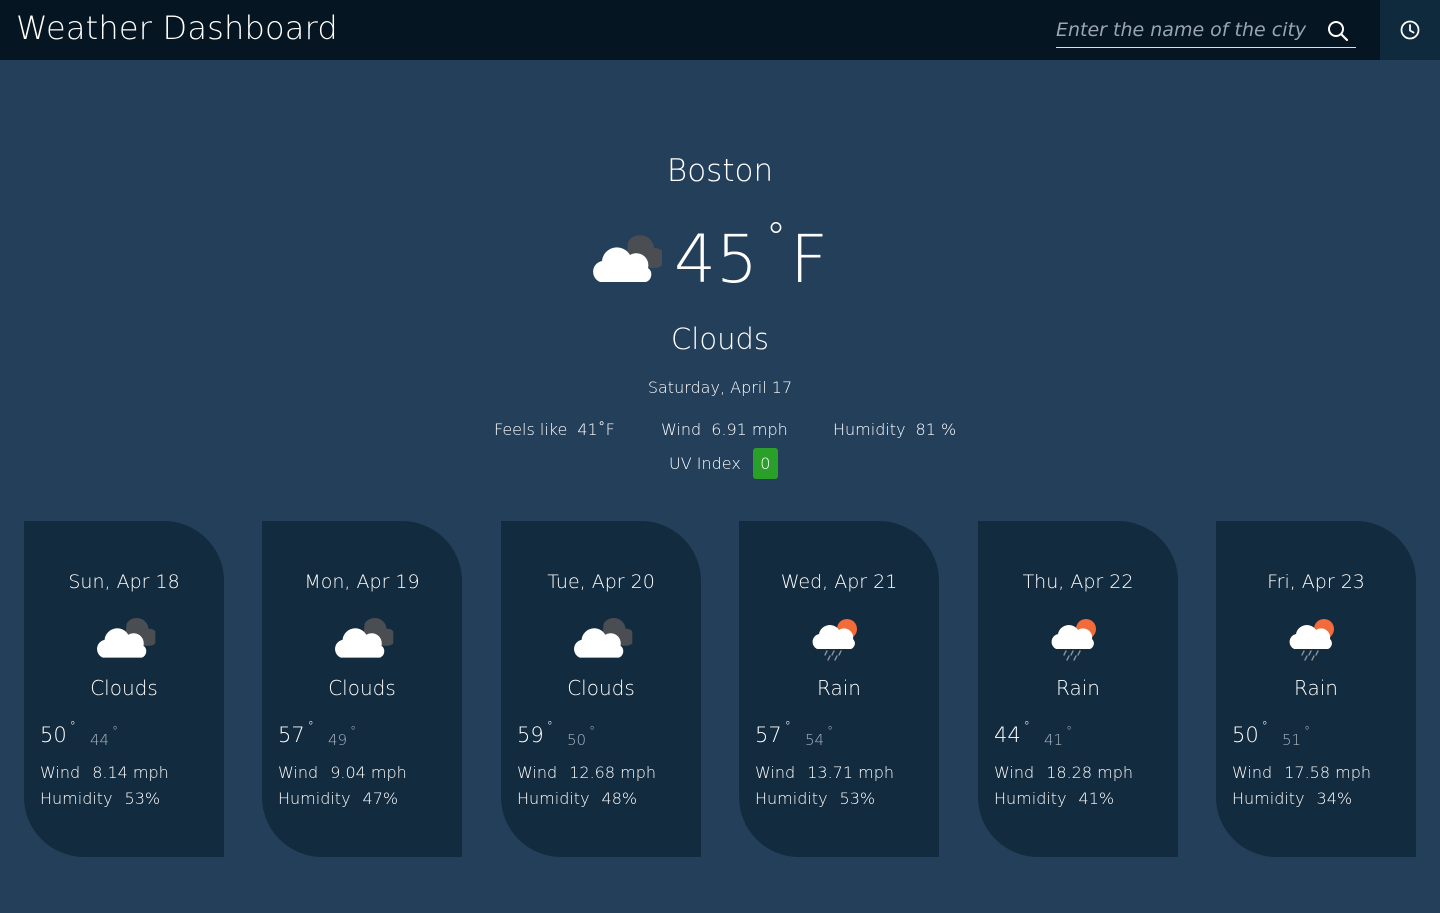 Image resolution: width=1440 pixels, height=913 pixels. What do you see at coordinates (839, 582) in the screenshot?
I see `forecast-date: Wed, Apr 21` at bounding box center [839, 582].